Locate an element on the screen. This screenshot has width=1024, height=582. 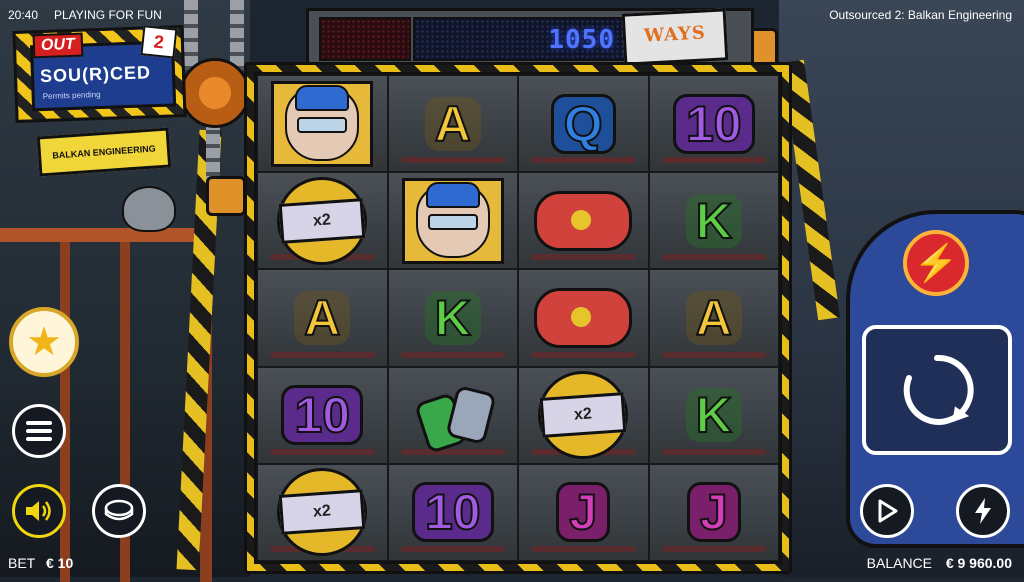
balance-value: € 9 960.00 is located at coordinates (978, 563).